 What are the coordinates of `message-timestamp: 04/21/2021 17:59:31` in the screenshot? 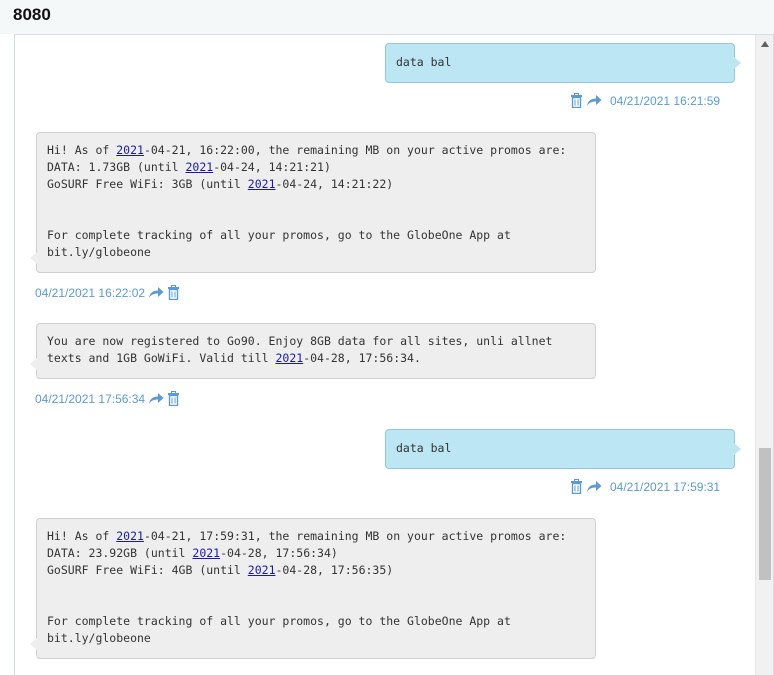 It's located at (665, 486).